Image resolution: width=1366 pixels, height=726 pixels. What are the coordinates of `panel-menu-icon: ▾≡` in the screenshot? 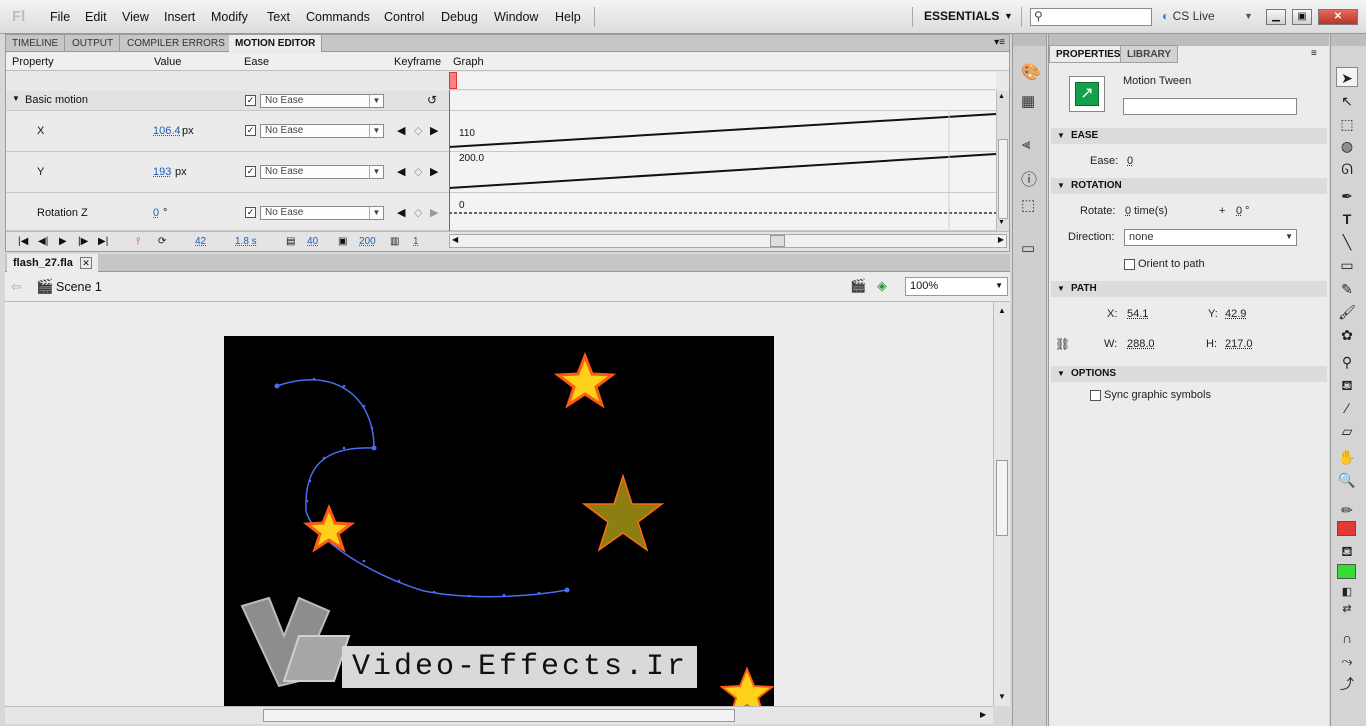 It's located at (999, 42).